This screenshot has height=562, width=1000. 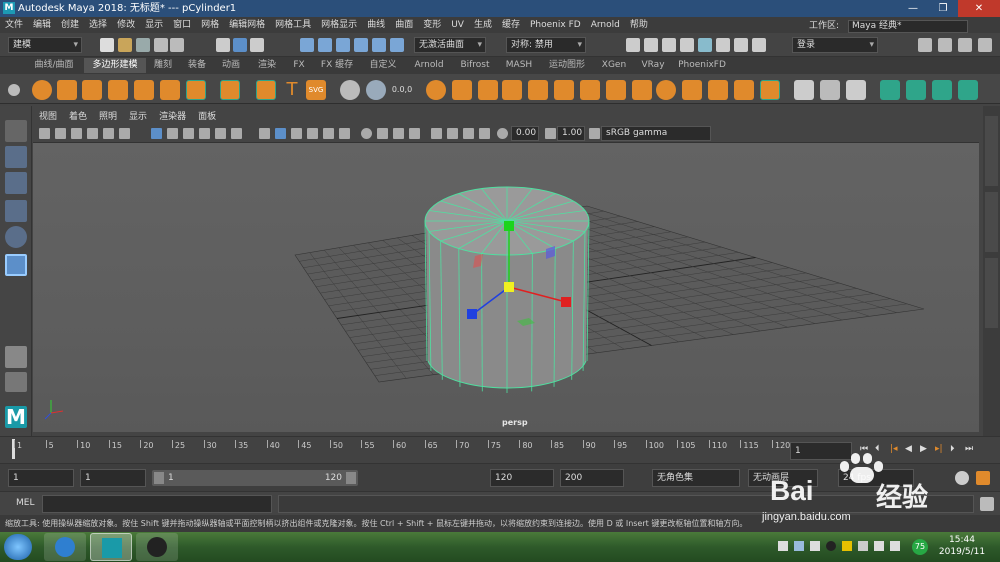 What do you see at coordinates (307, 45) in the screenshot?
I see `snap-grid-icon` at bounding box center [307, 45].